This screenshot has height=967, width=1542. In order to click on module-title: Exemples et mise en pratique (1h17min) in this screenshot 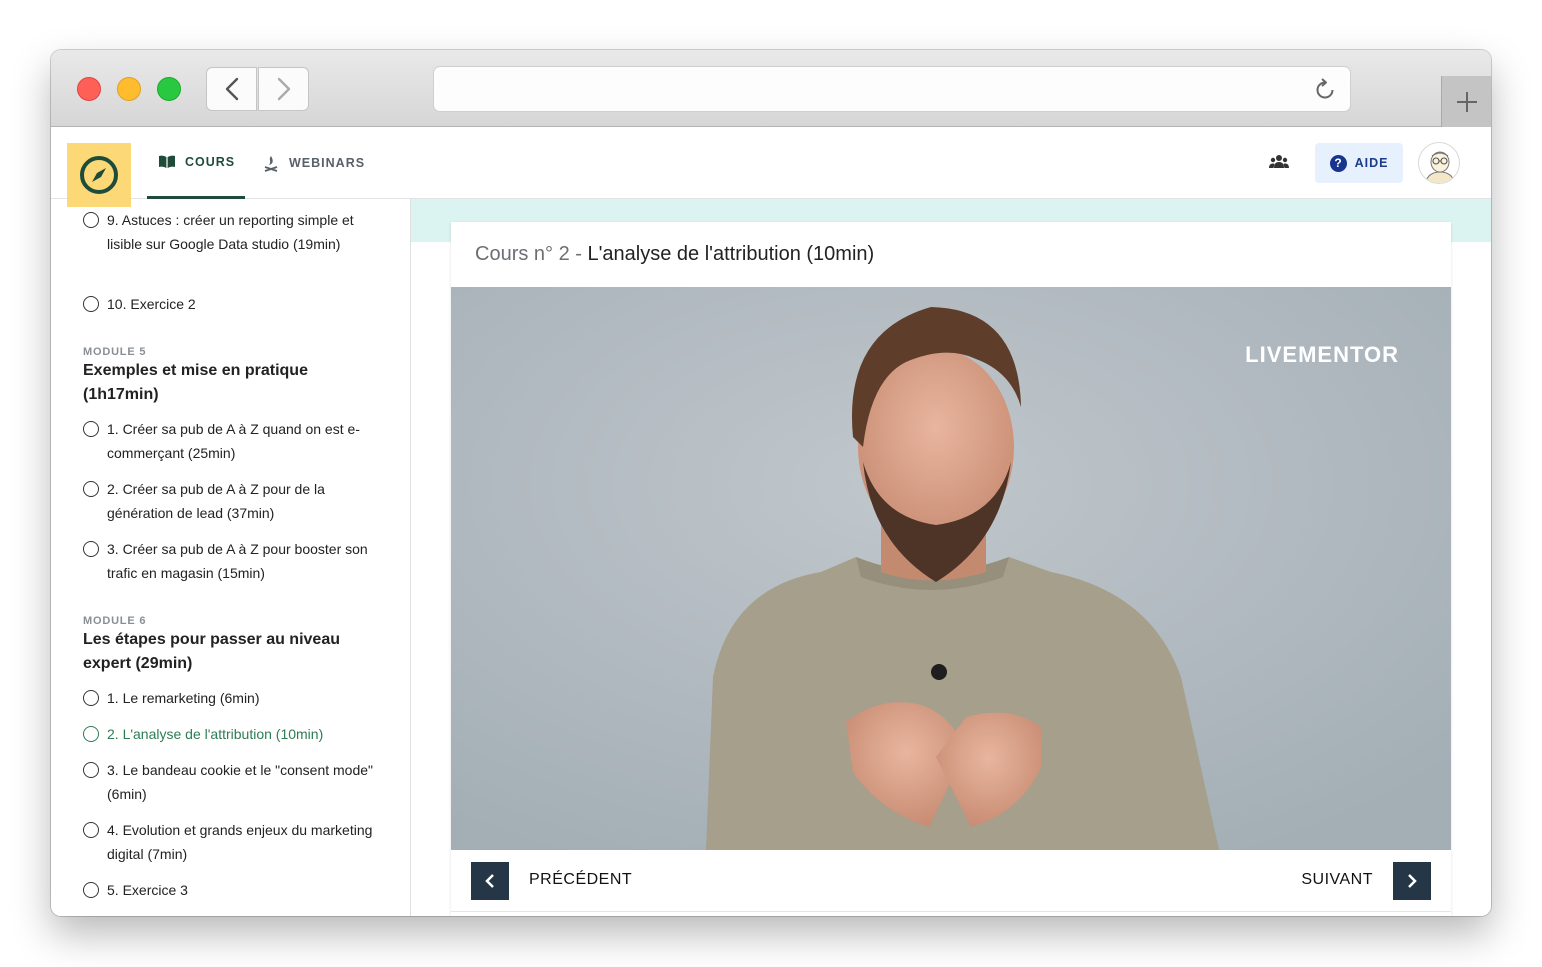, I will do `click(195, 382)`.